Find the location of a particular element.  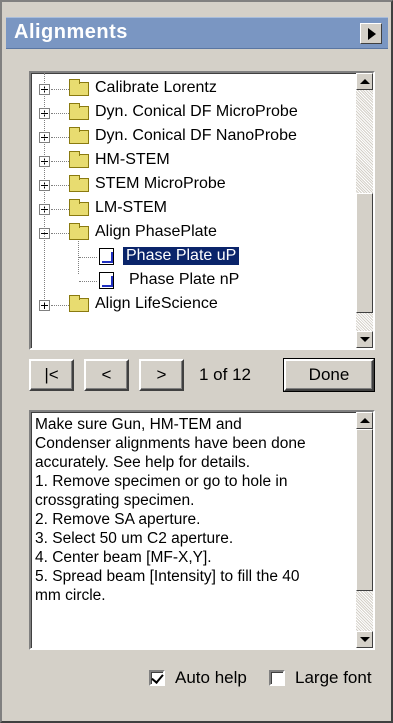

tree-item-label: Dyn. Conical DF MicroProbe is located at coordinates (196, 111).